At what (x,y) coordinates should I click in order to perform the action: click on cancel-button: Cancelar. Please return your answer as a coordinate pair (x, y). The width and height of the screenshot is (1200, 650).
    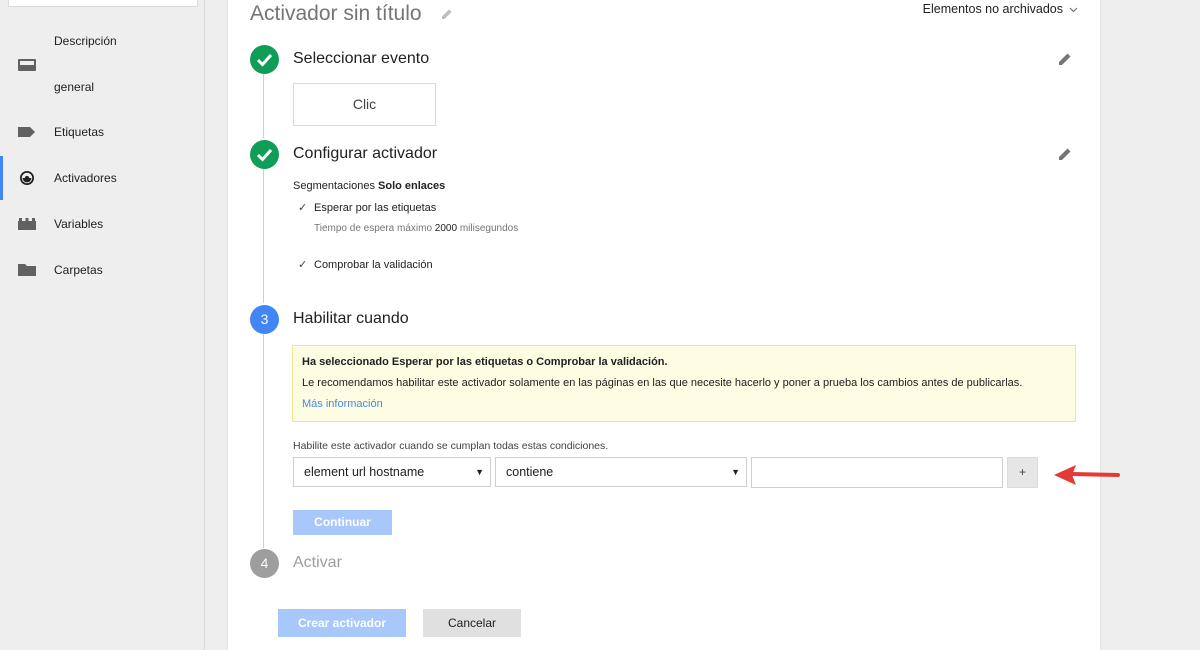
    Looking at the image, I should click on (472, 623).